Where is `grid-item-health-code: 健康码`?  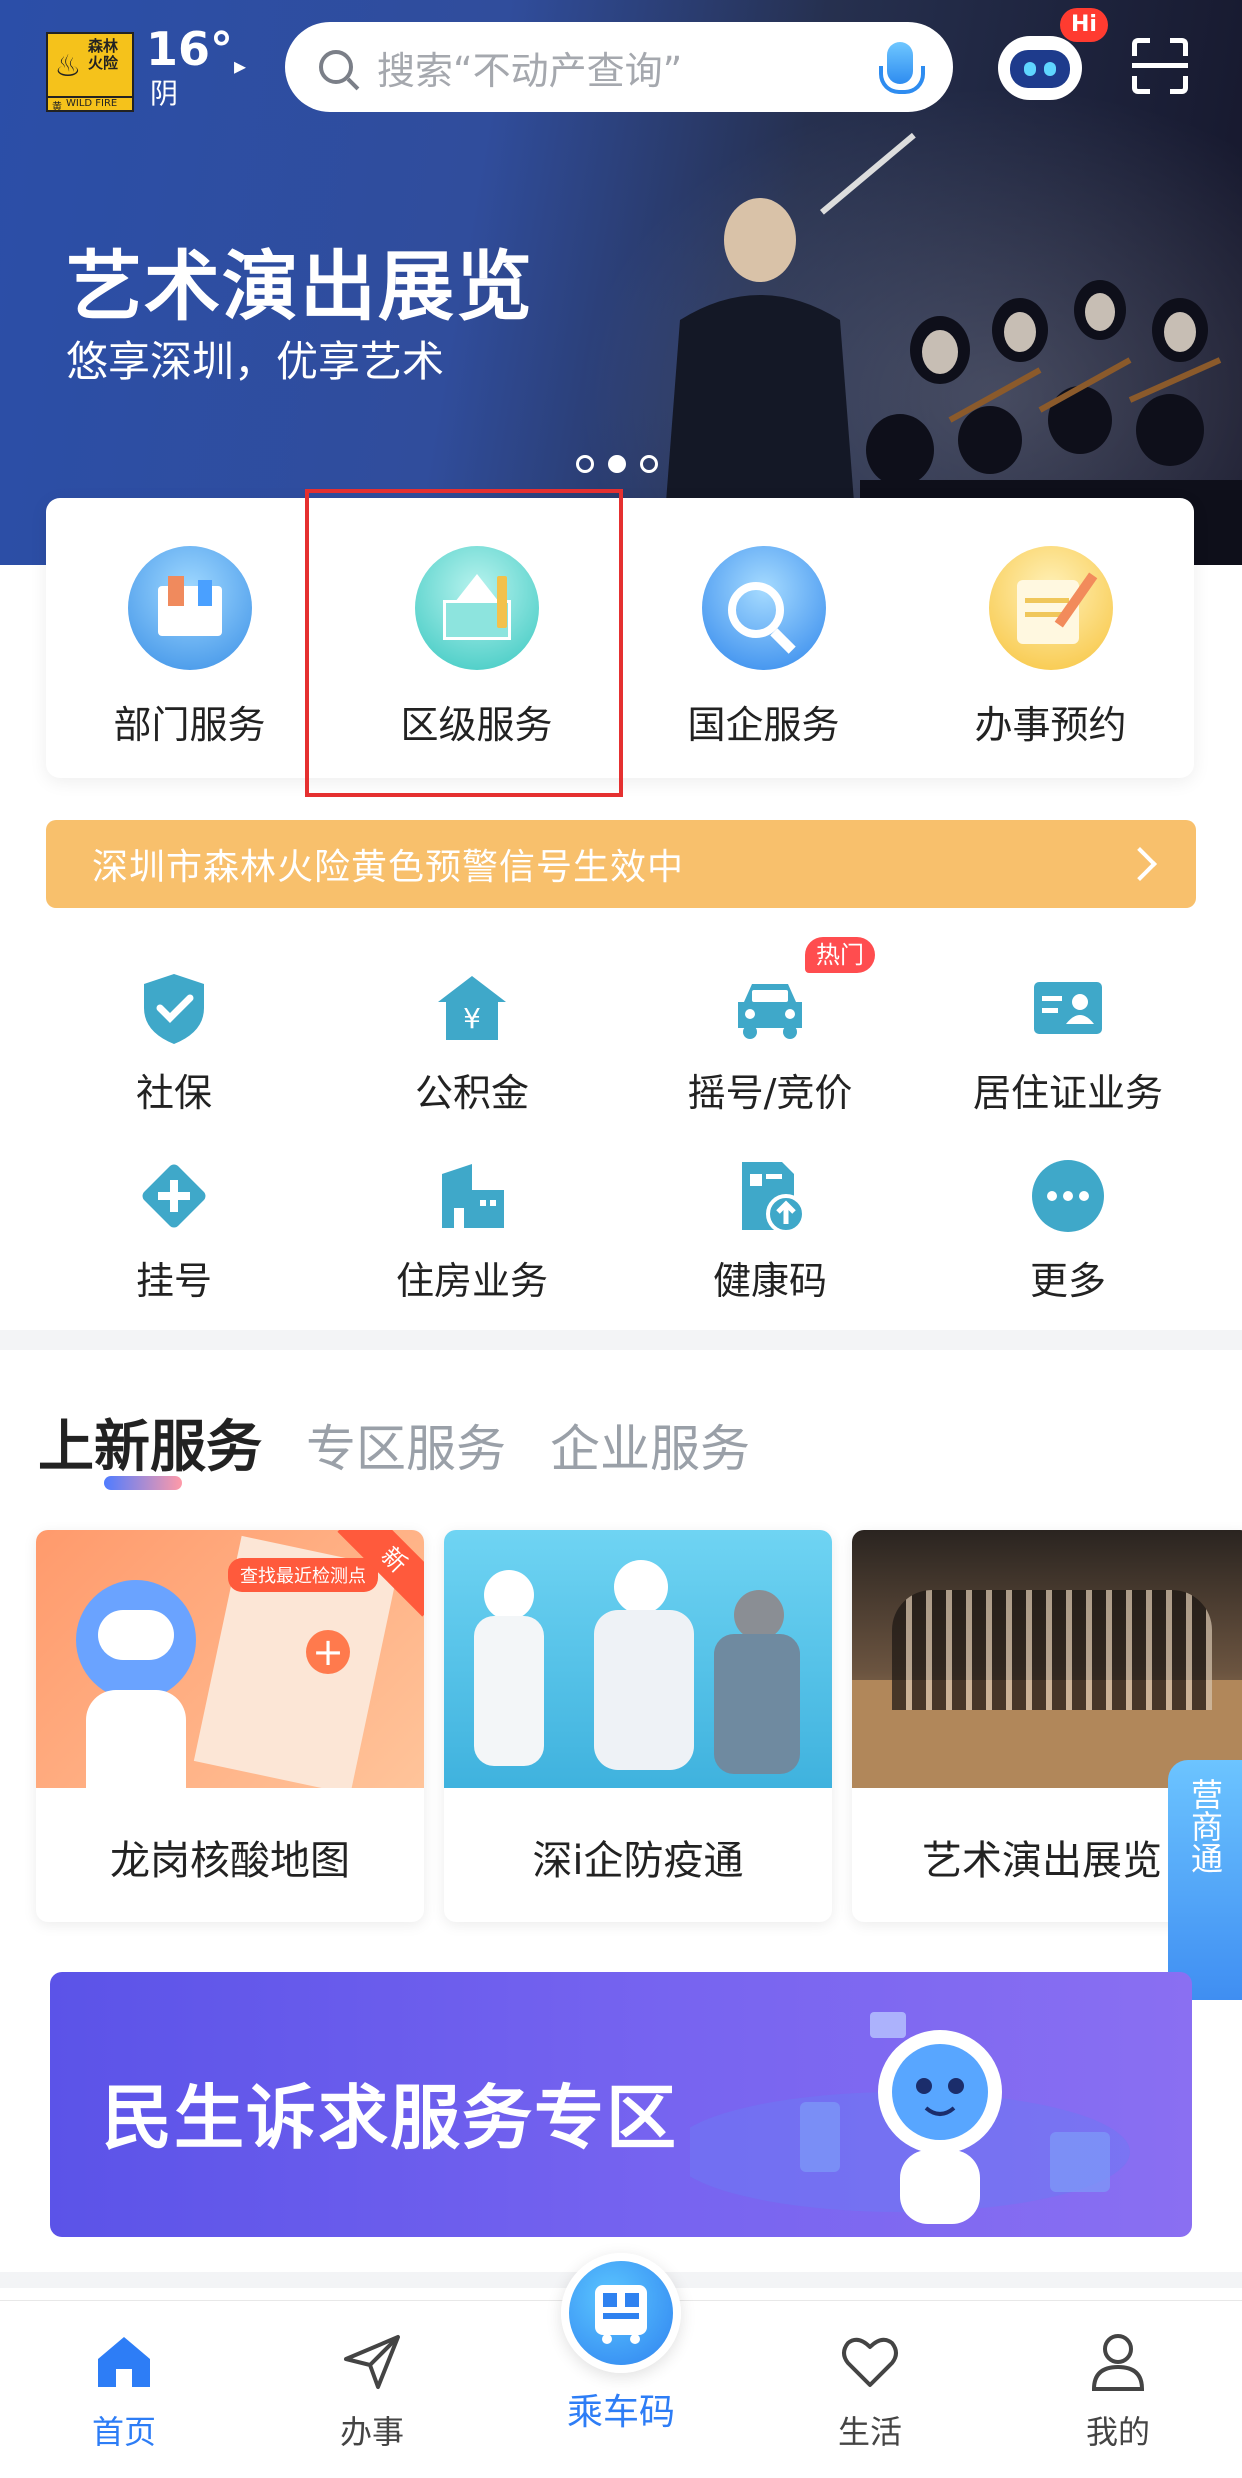 grid-item-health-code: 健康码 is located at coordinates (770, 1230).